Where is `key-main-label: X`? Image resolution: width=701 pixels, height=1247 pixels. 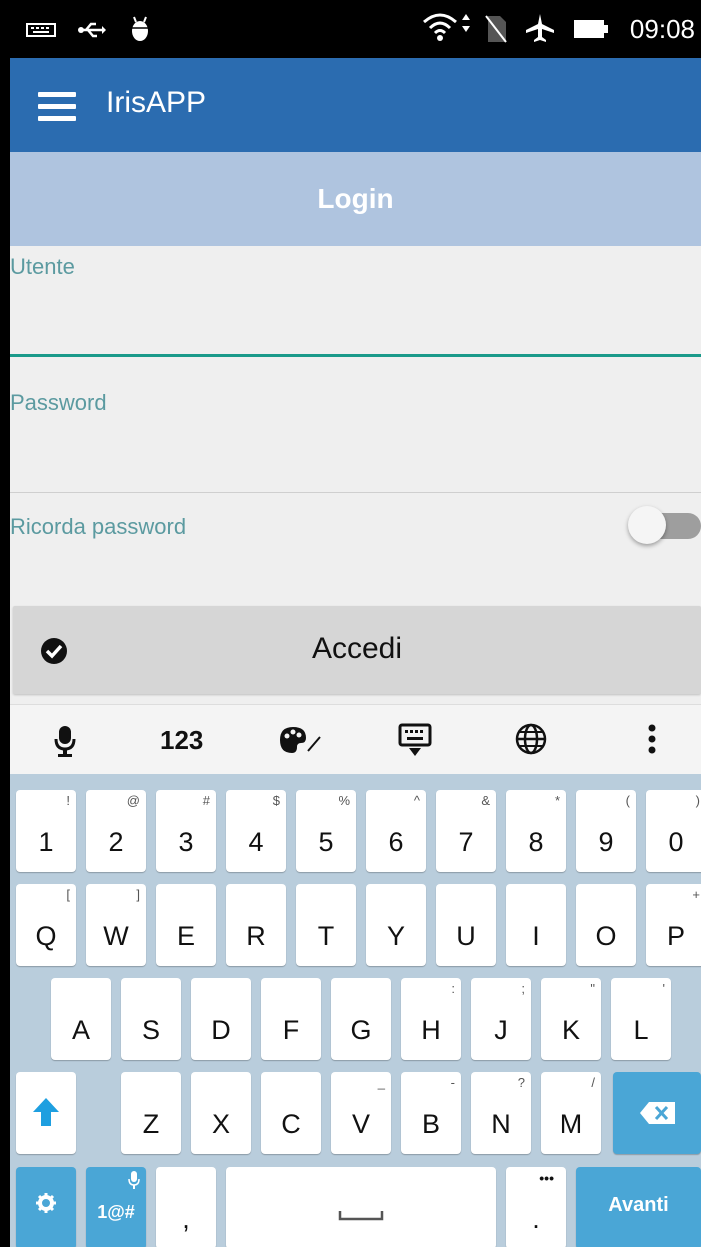
key-main-label: X is located at coordinates (220, 1124).